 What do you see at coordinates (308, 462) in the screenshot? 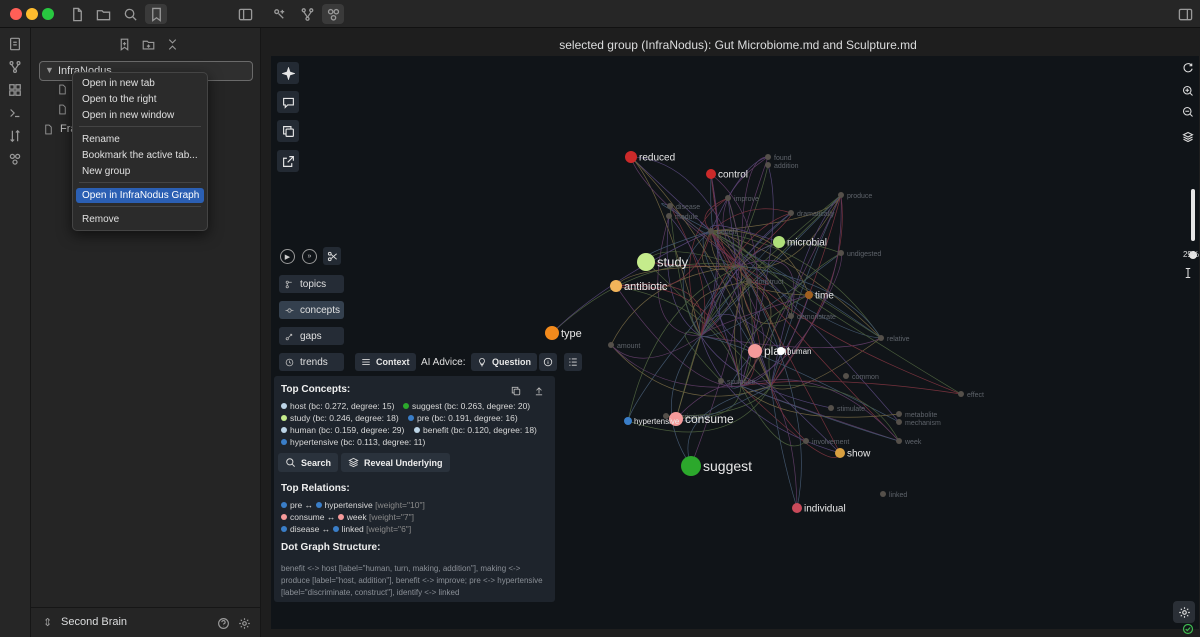
I see `search-button: Search` at bounding box center [308, 462].